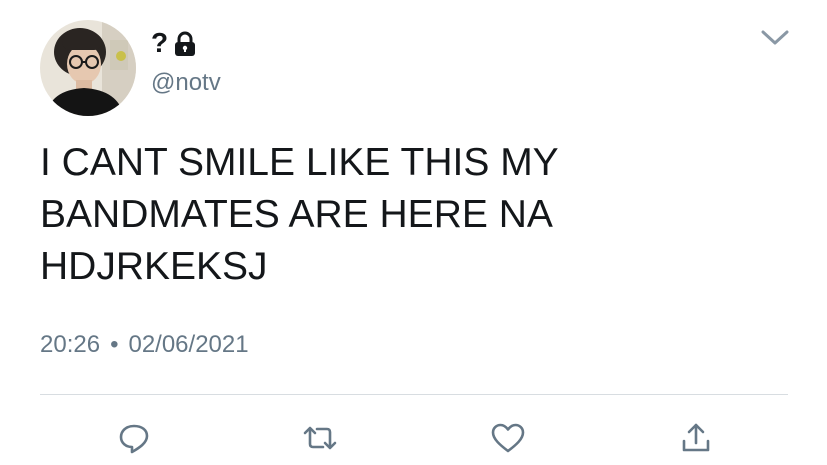 The image size is (827, 465). Describe the element at coordinates (299, 162) in the screenshot. I see `tweet-text-line: I CANT SMILE LIKE THIS MY` at that location.